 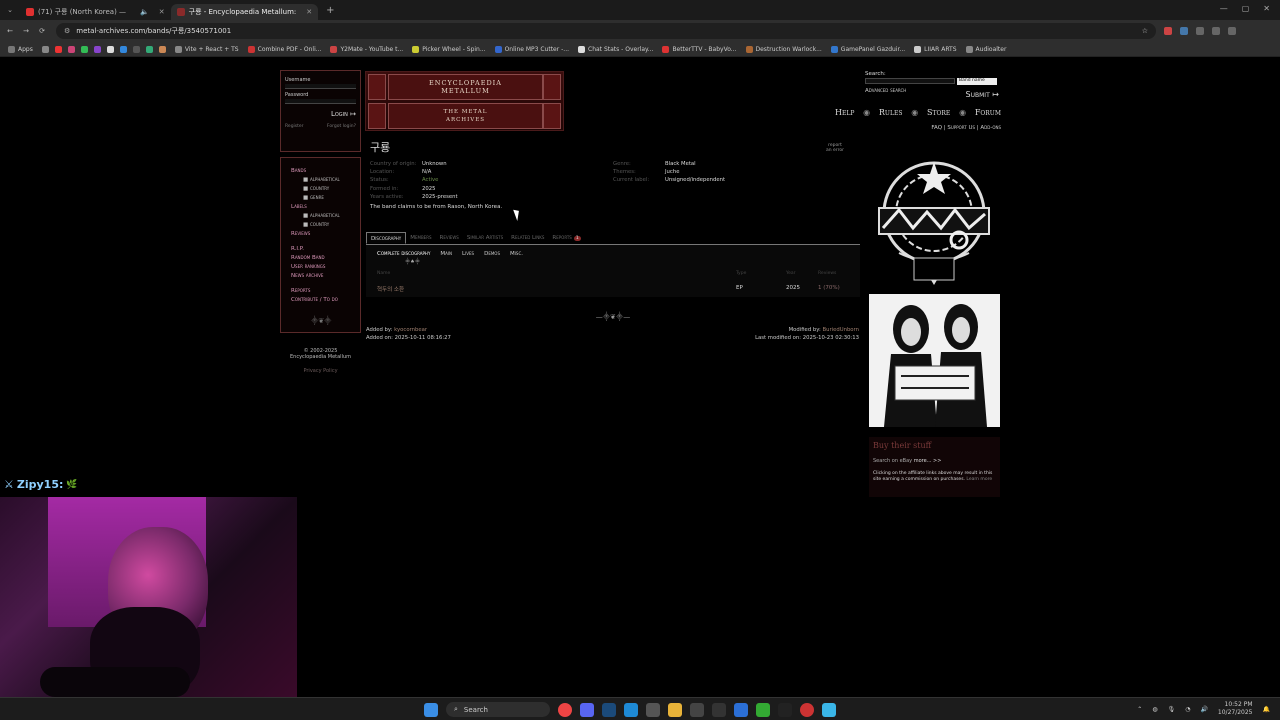 What do you see at coordinates (492, 254) in the screenshot?
I see `subtab-demos: Demos` at bounding box center [492, 254].